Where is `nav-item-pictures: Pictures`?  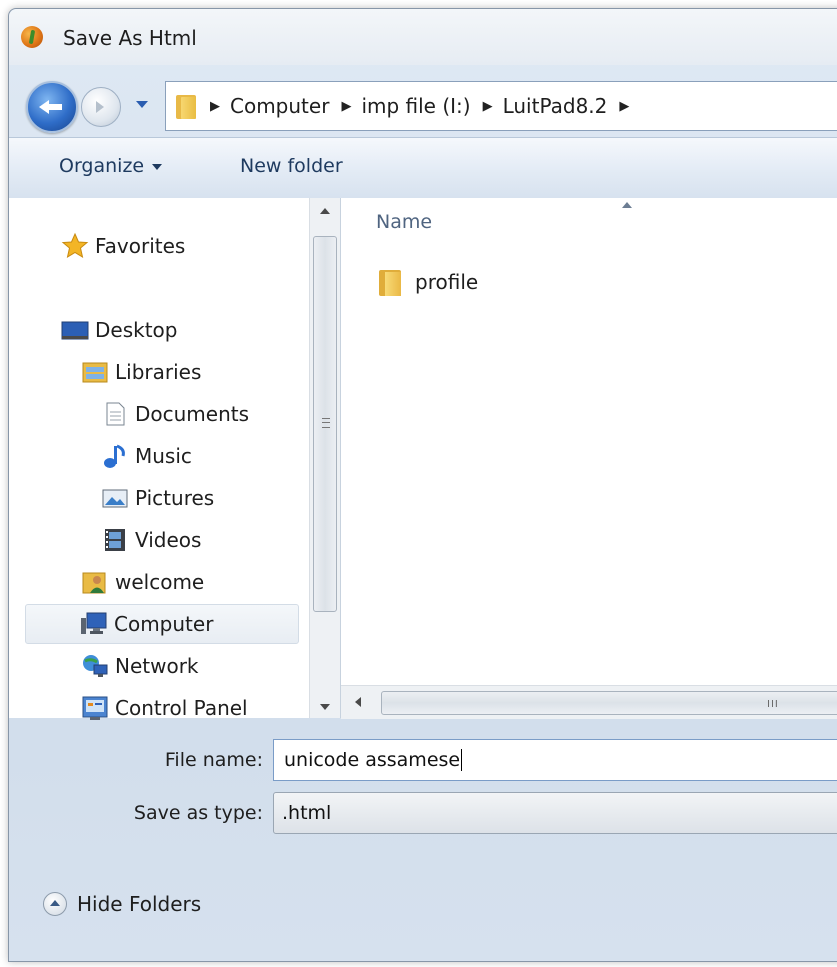
nav-item-pictures: Pictures is located at coordinates (157, 498).